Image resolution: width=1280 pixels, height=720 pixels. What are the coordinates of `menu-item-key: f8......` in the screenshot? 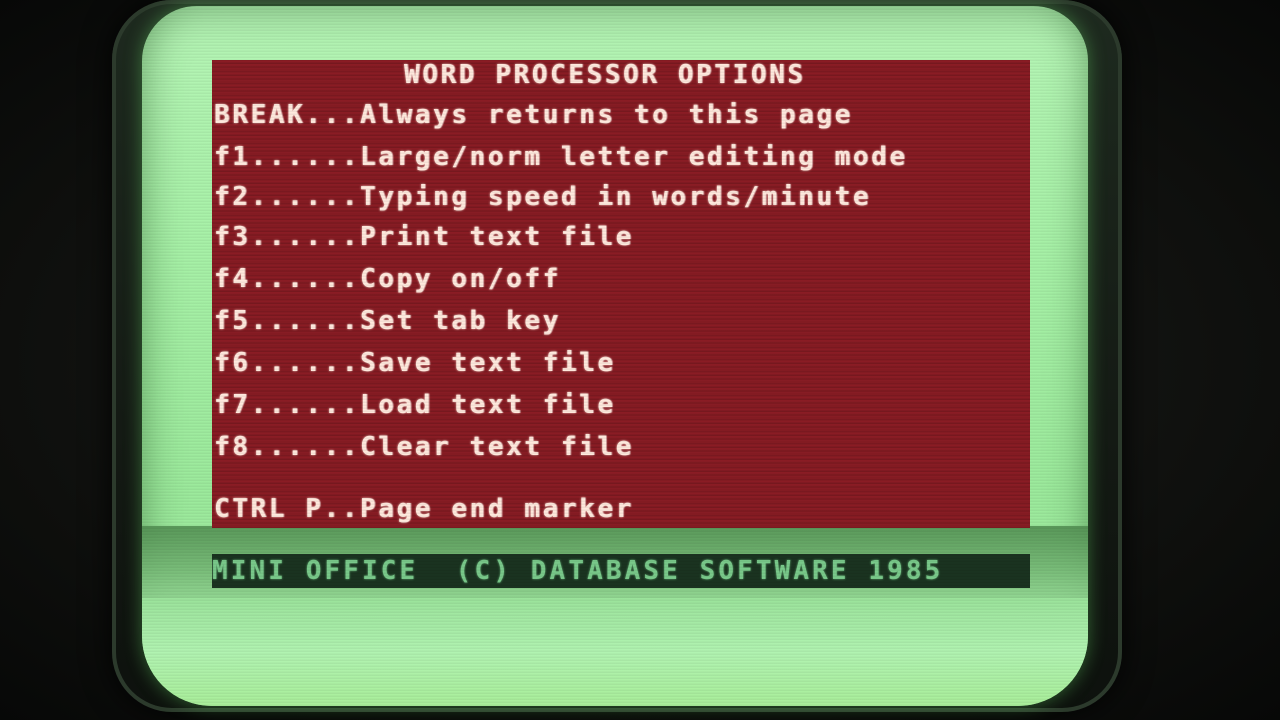 It's located at (287, 447).